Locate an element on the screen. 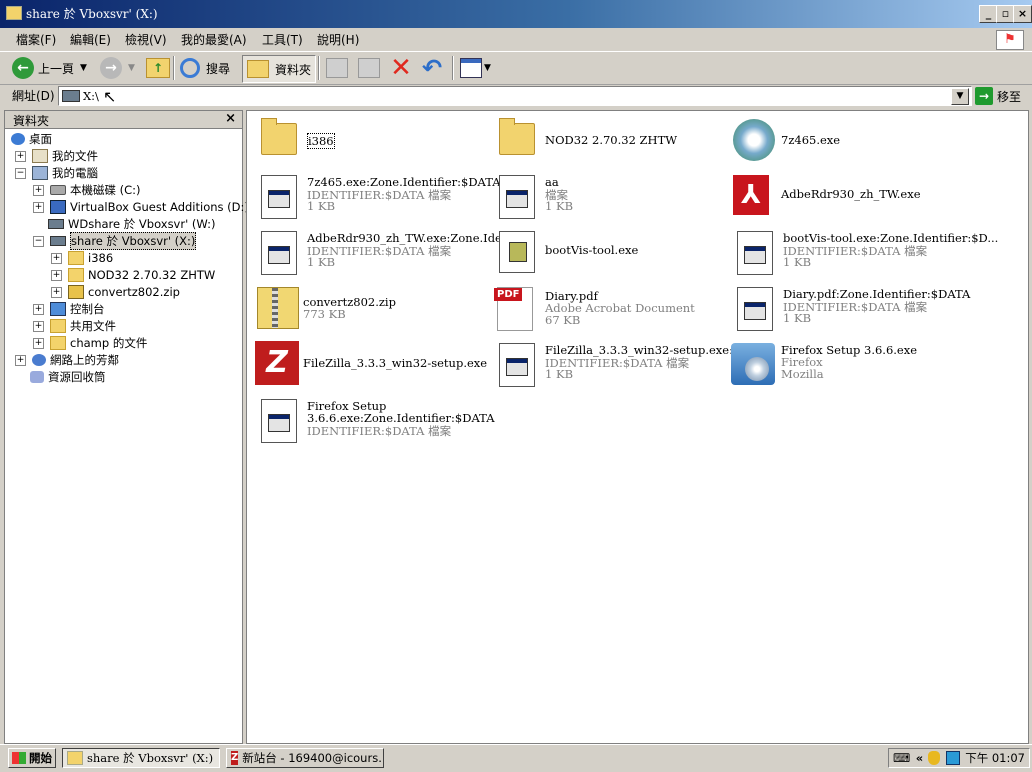 This screenshot has height=772, width=1032. tree-item-my-documents: + 我的文件 is located at coordinates (56, 156).